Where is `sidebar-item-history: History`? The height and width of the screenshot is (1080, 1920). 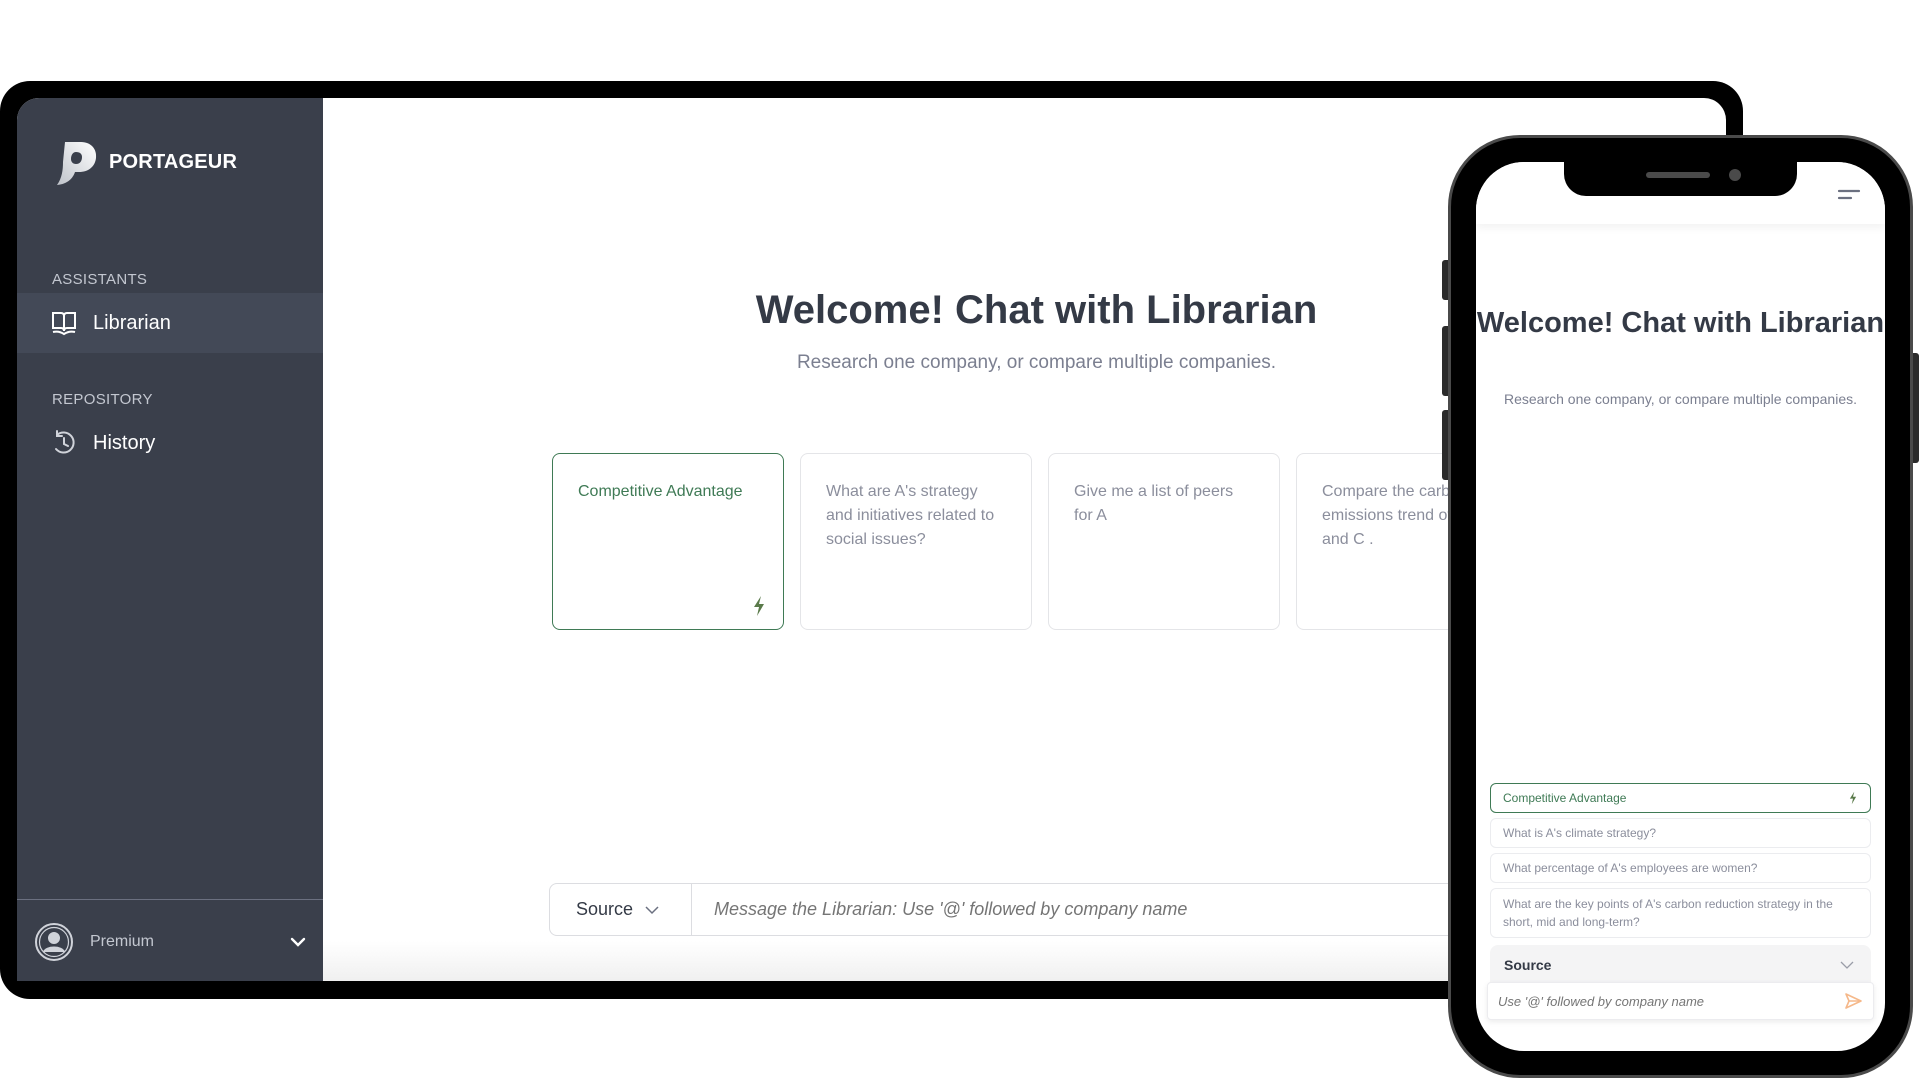 sidebar-item-history: History is located at coordinates (170, 443).